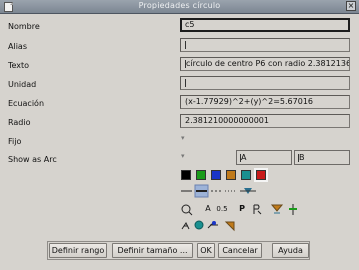 This screenshot has height=270, width=359. I want to click on label-alias: Alias, so click(17, 46).